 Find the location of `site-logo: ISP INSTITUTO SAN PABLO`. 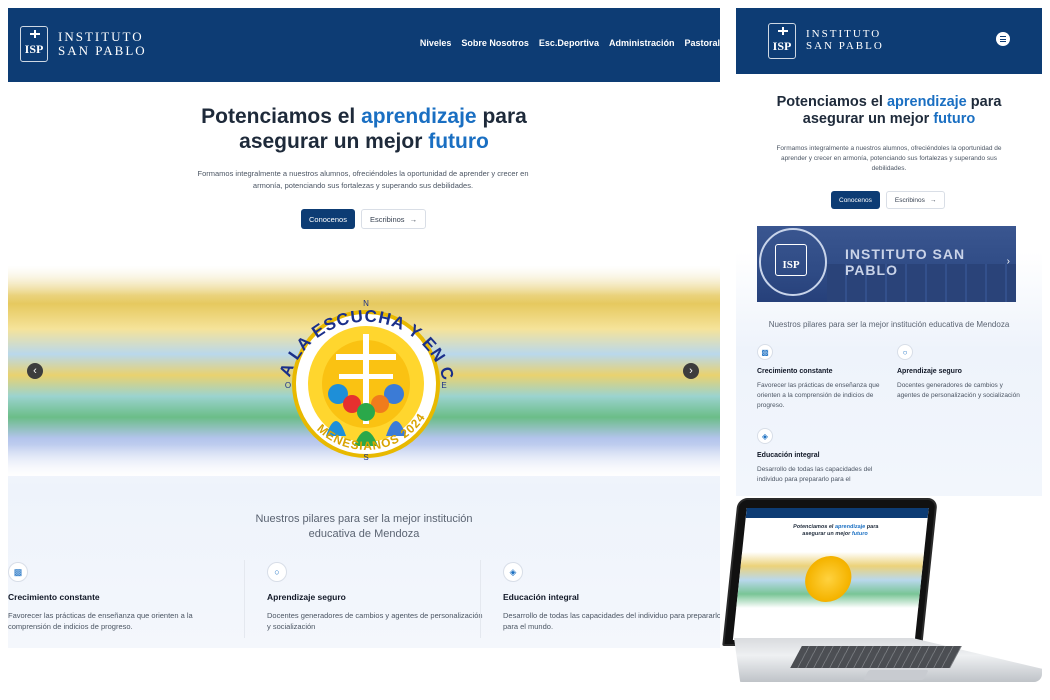

site-logo: ISP INSTITUTO SAN PABLO is located at coordinates (83, 44).